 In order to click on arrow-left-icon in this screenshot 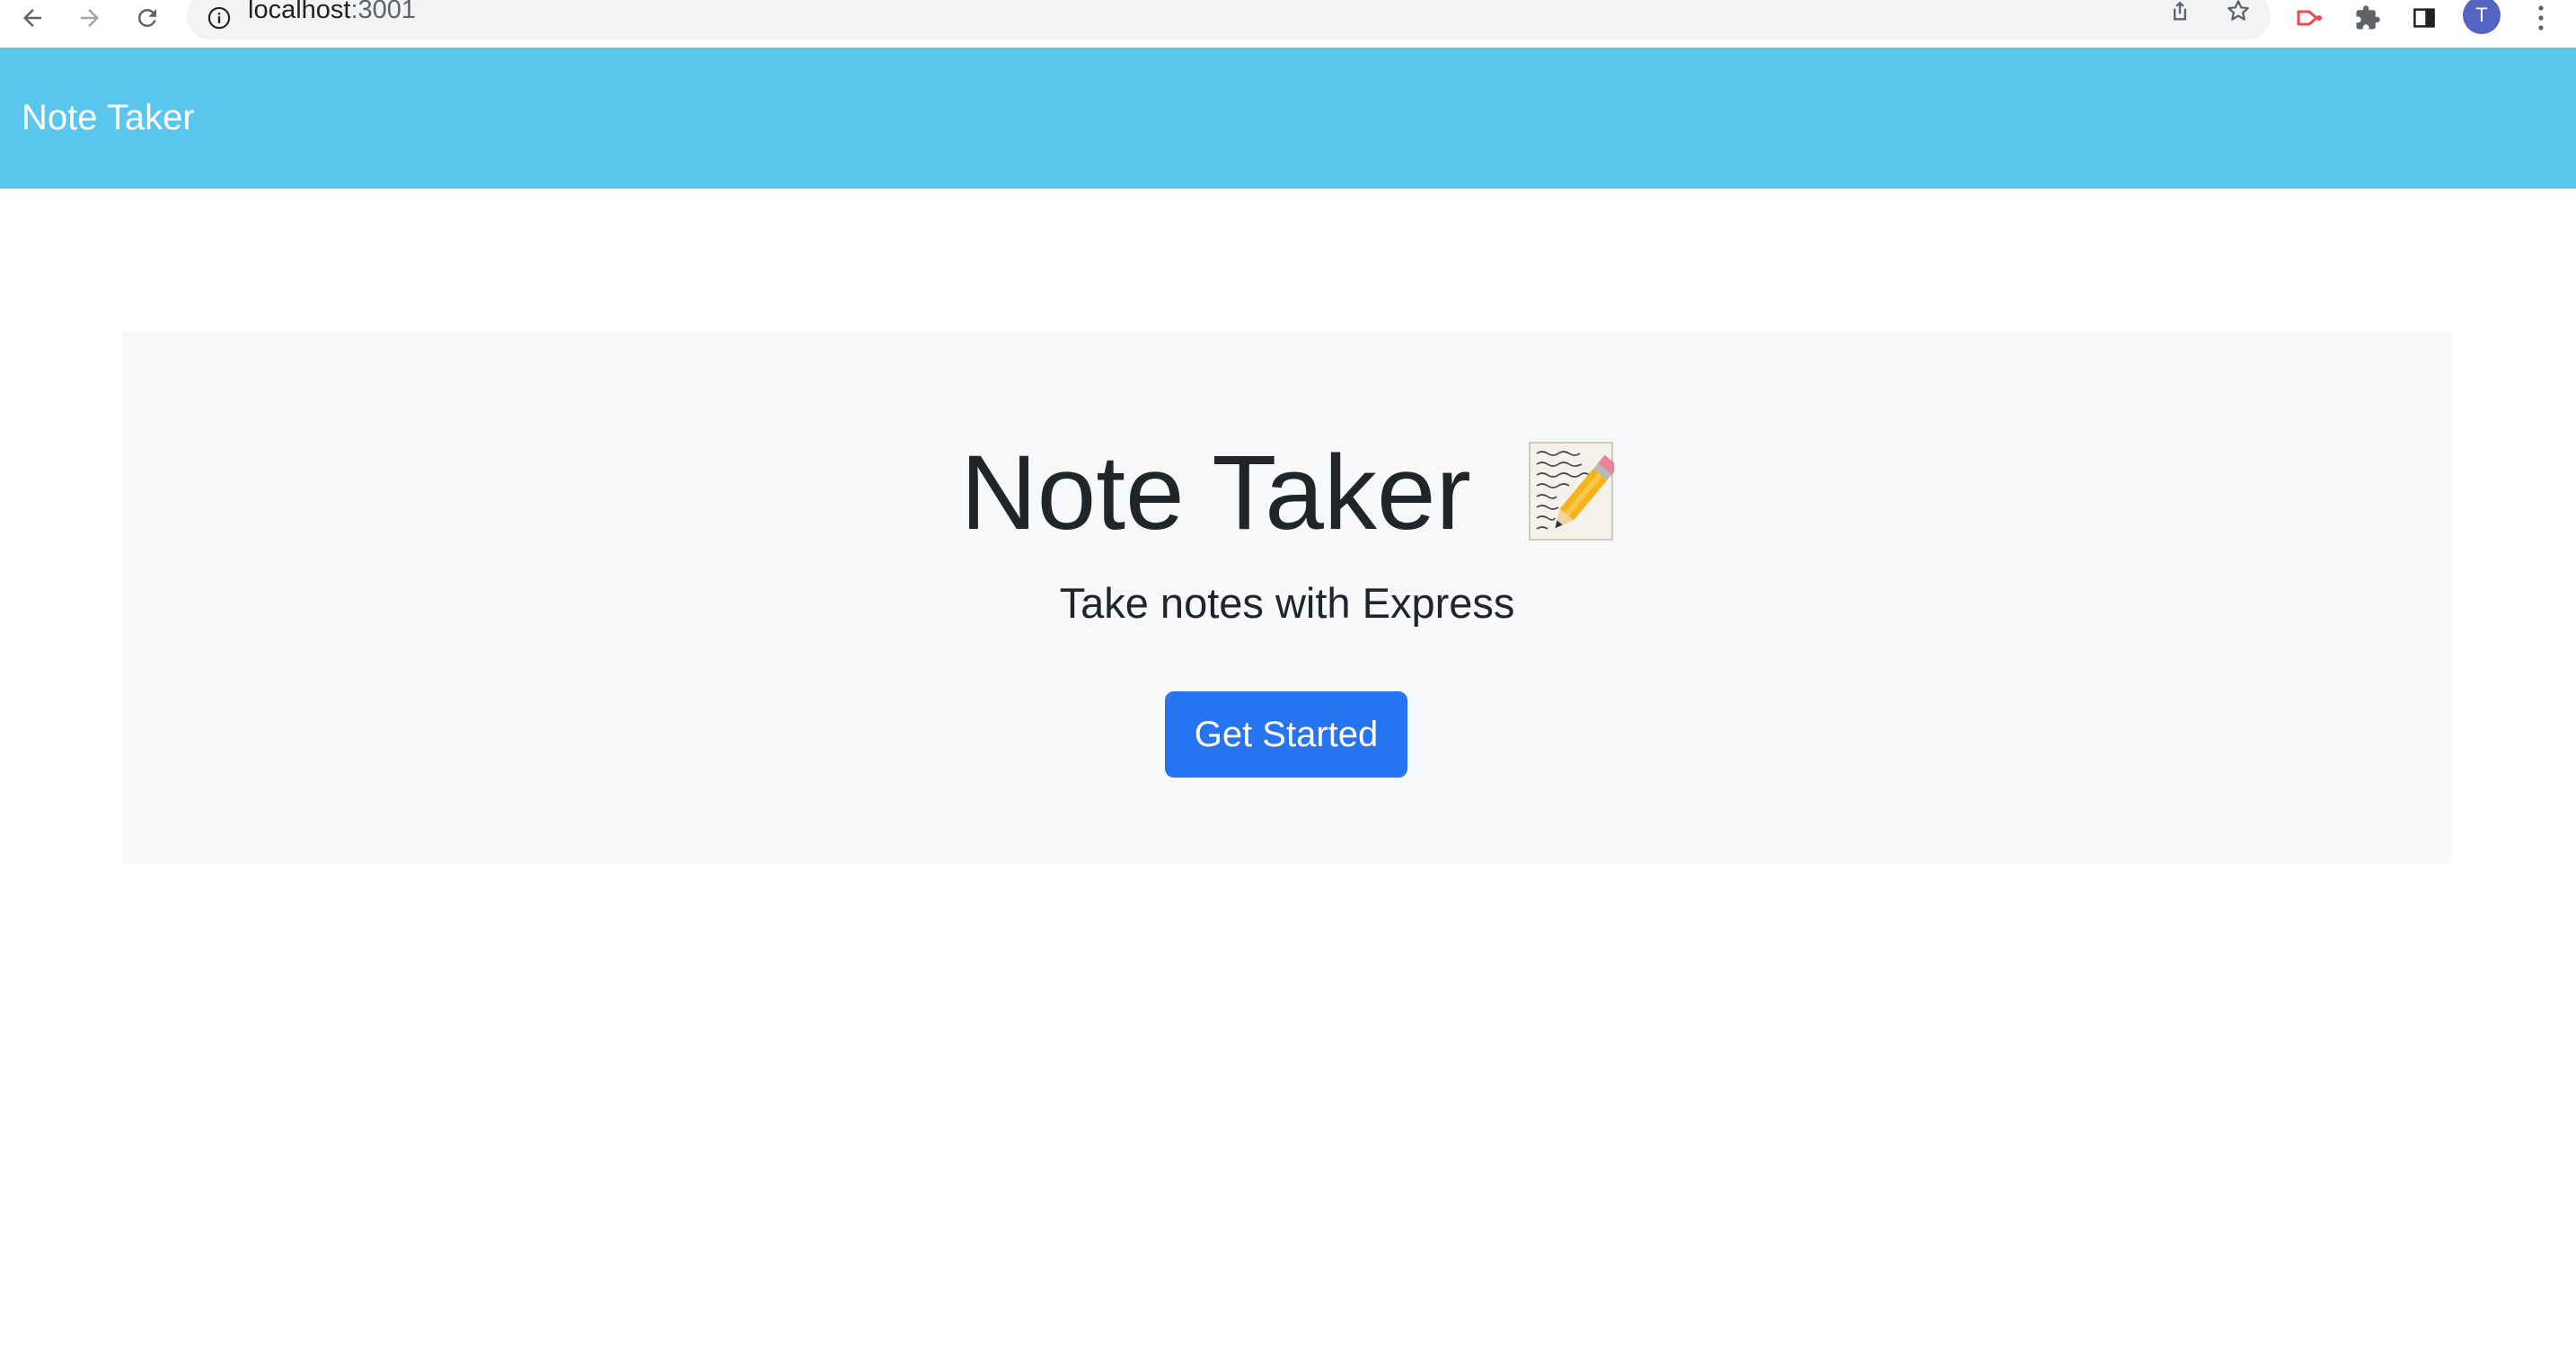, I will do `click(32, 18)`.